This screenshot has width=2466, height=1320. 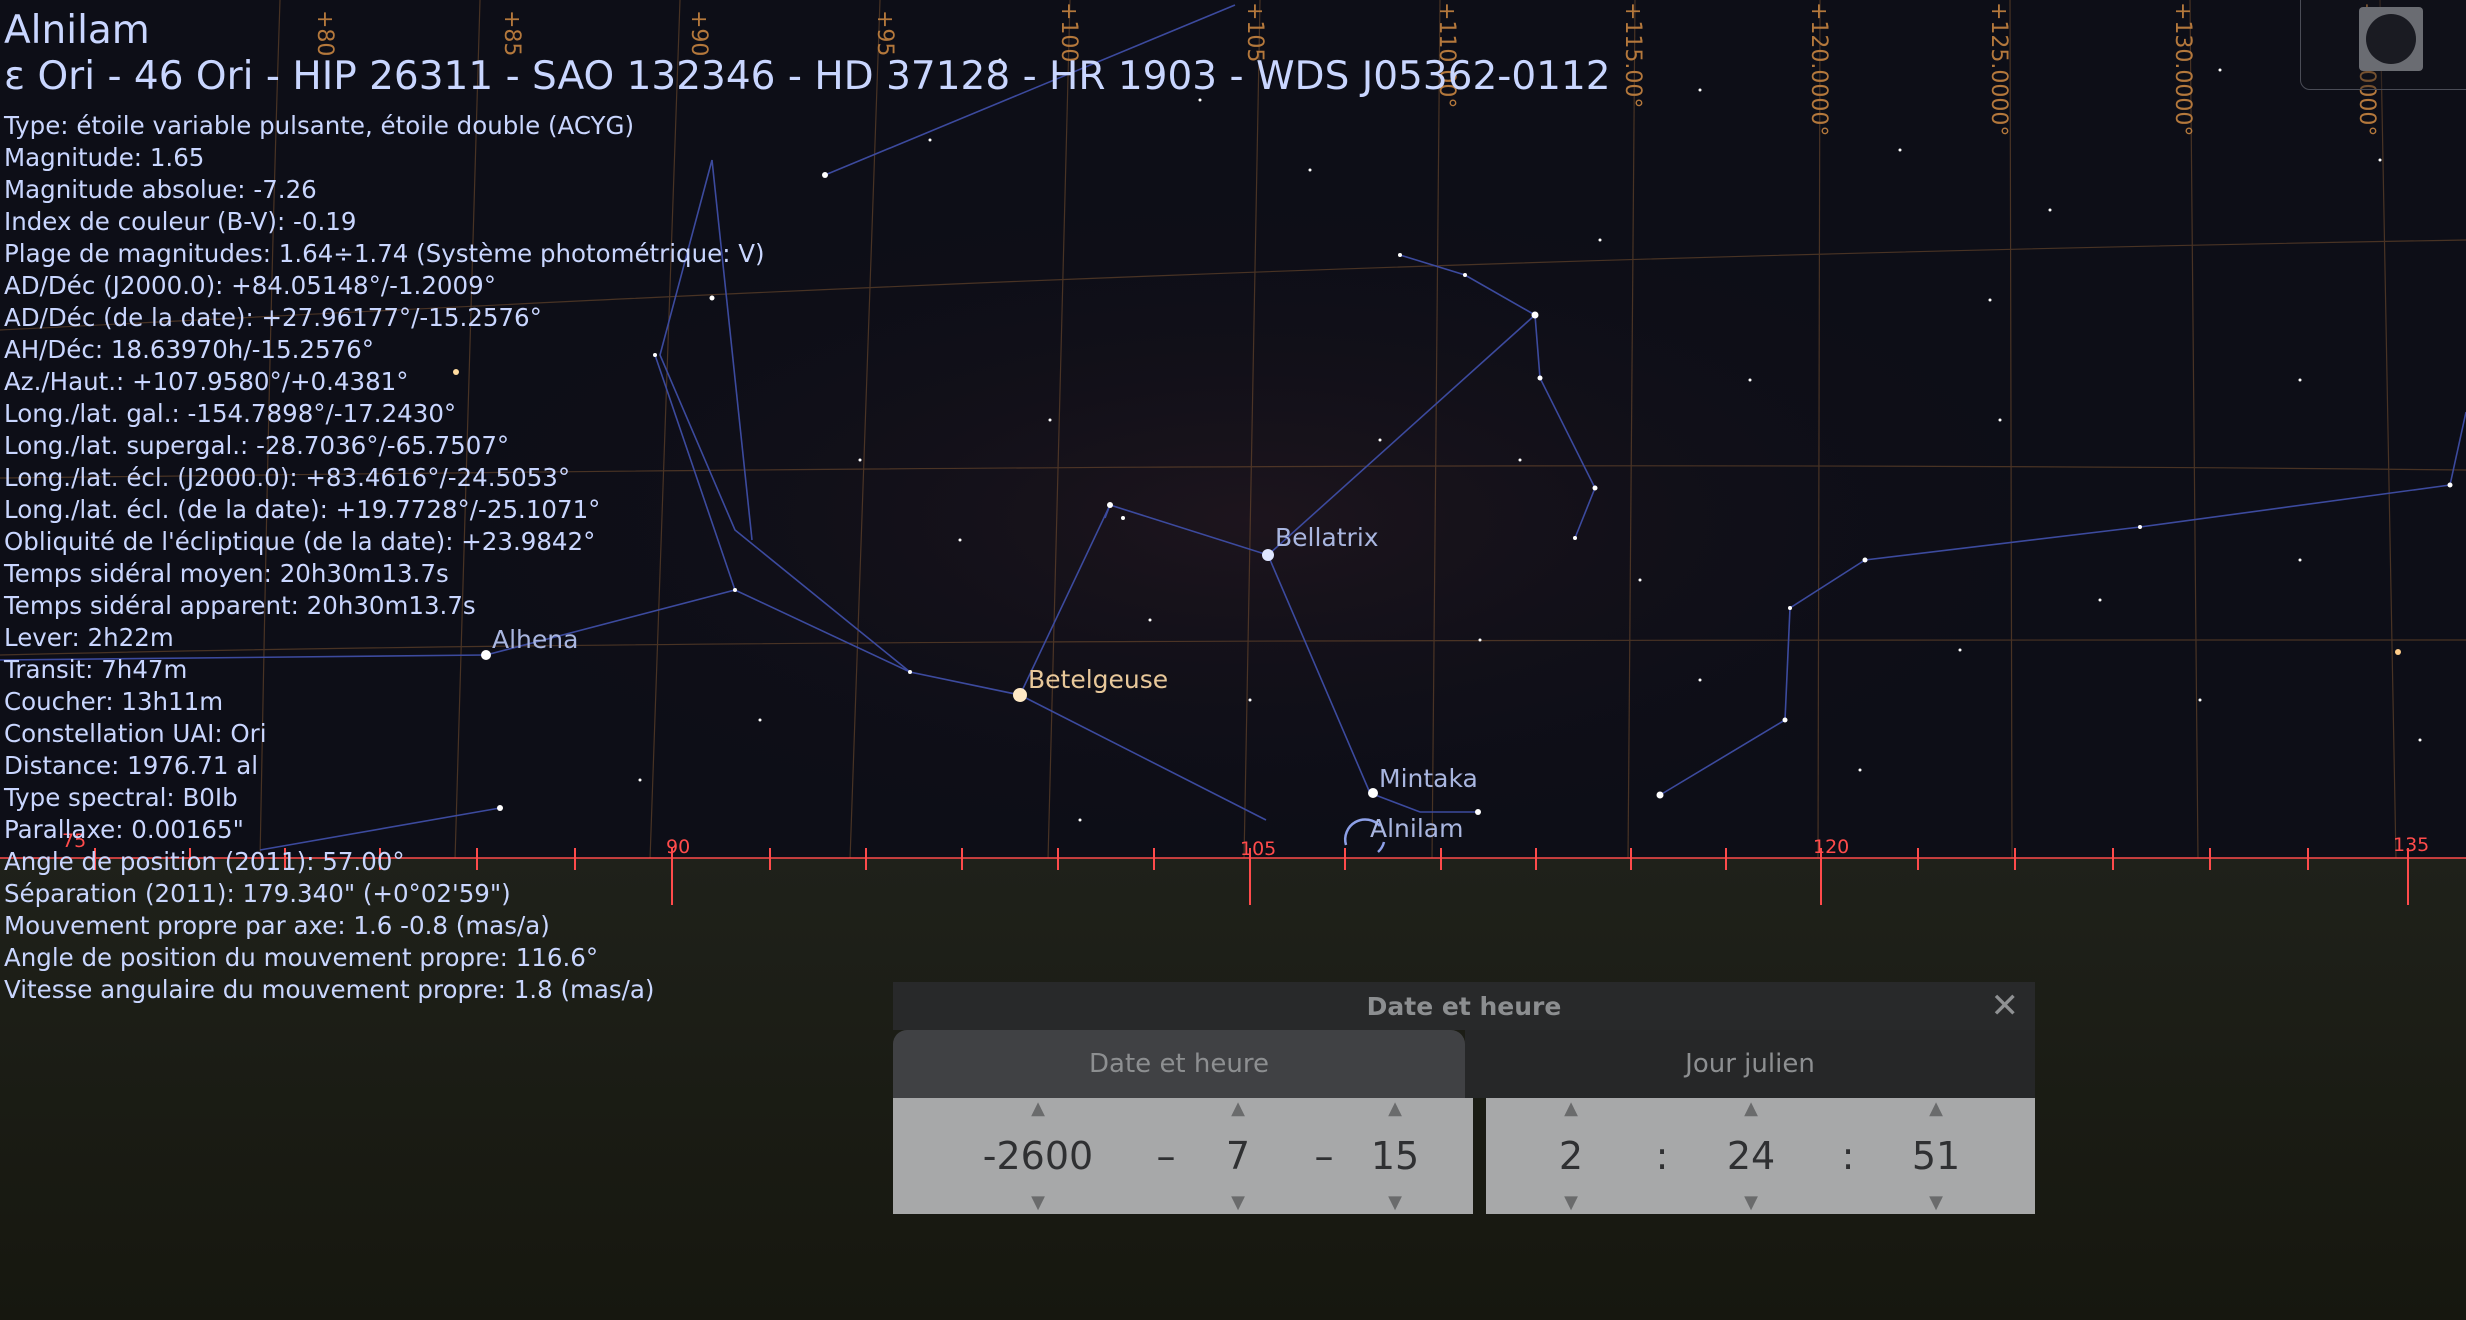 I want to click on object-detail-line: Transit: 7h47m, so click(x=96, y=669).